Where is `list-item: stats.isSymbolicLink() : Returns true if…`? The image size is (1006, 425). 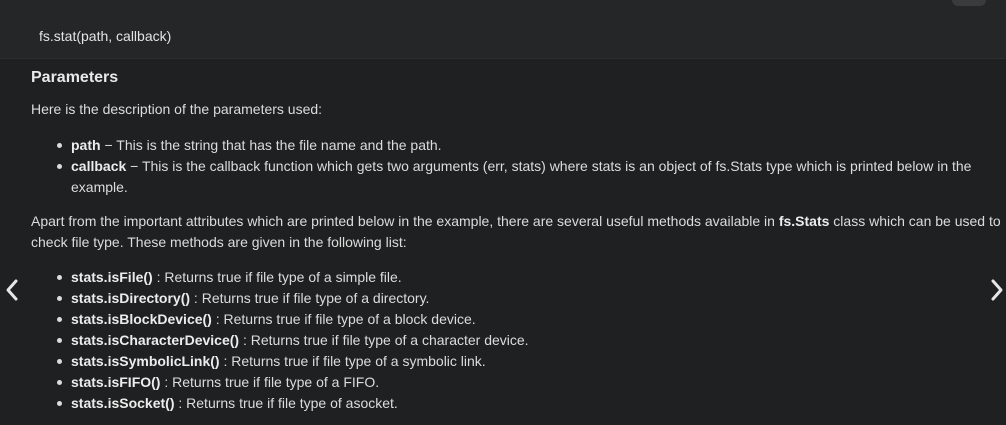 list-item: stats.isSymbolicLink() : Returns true if… is located at coordinates (517, 361).